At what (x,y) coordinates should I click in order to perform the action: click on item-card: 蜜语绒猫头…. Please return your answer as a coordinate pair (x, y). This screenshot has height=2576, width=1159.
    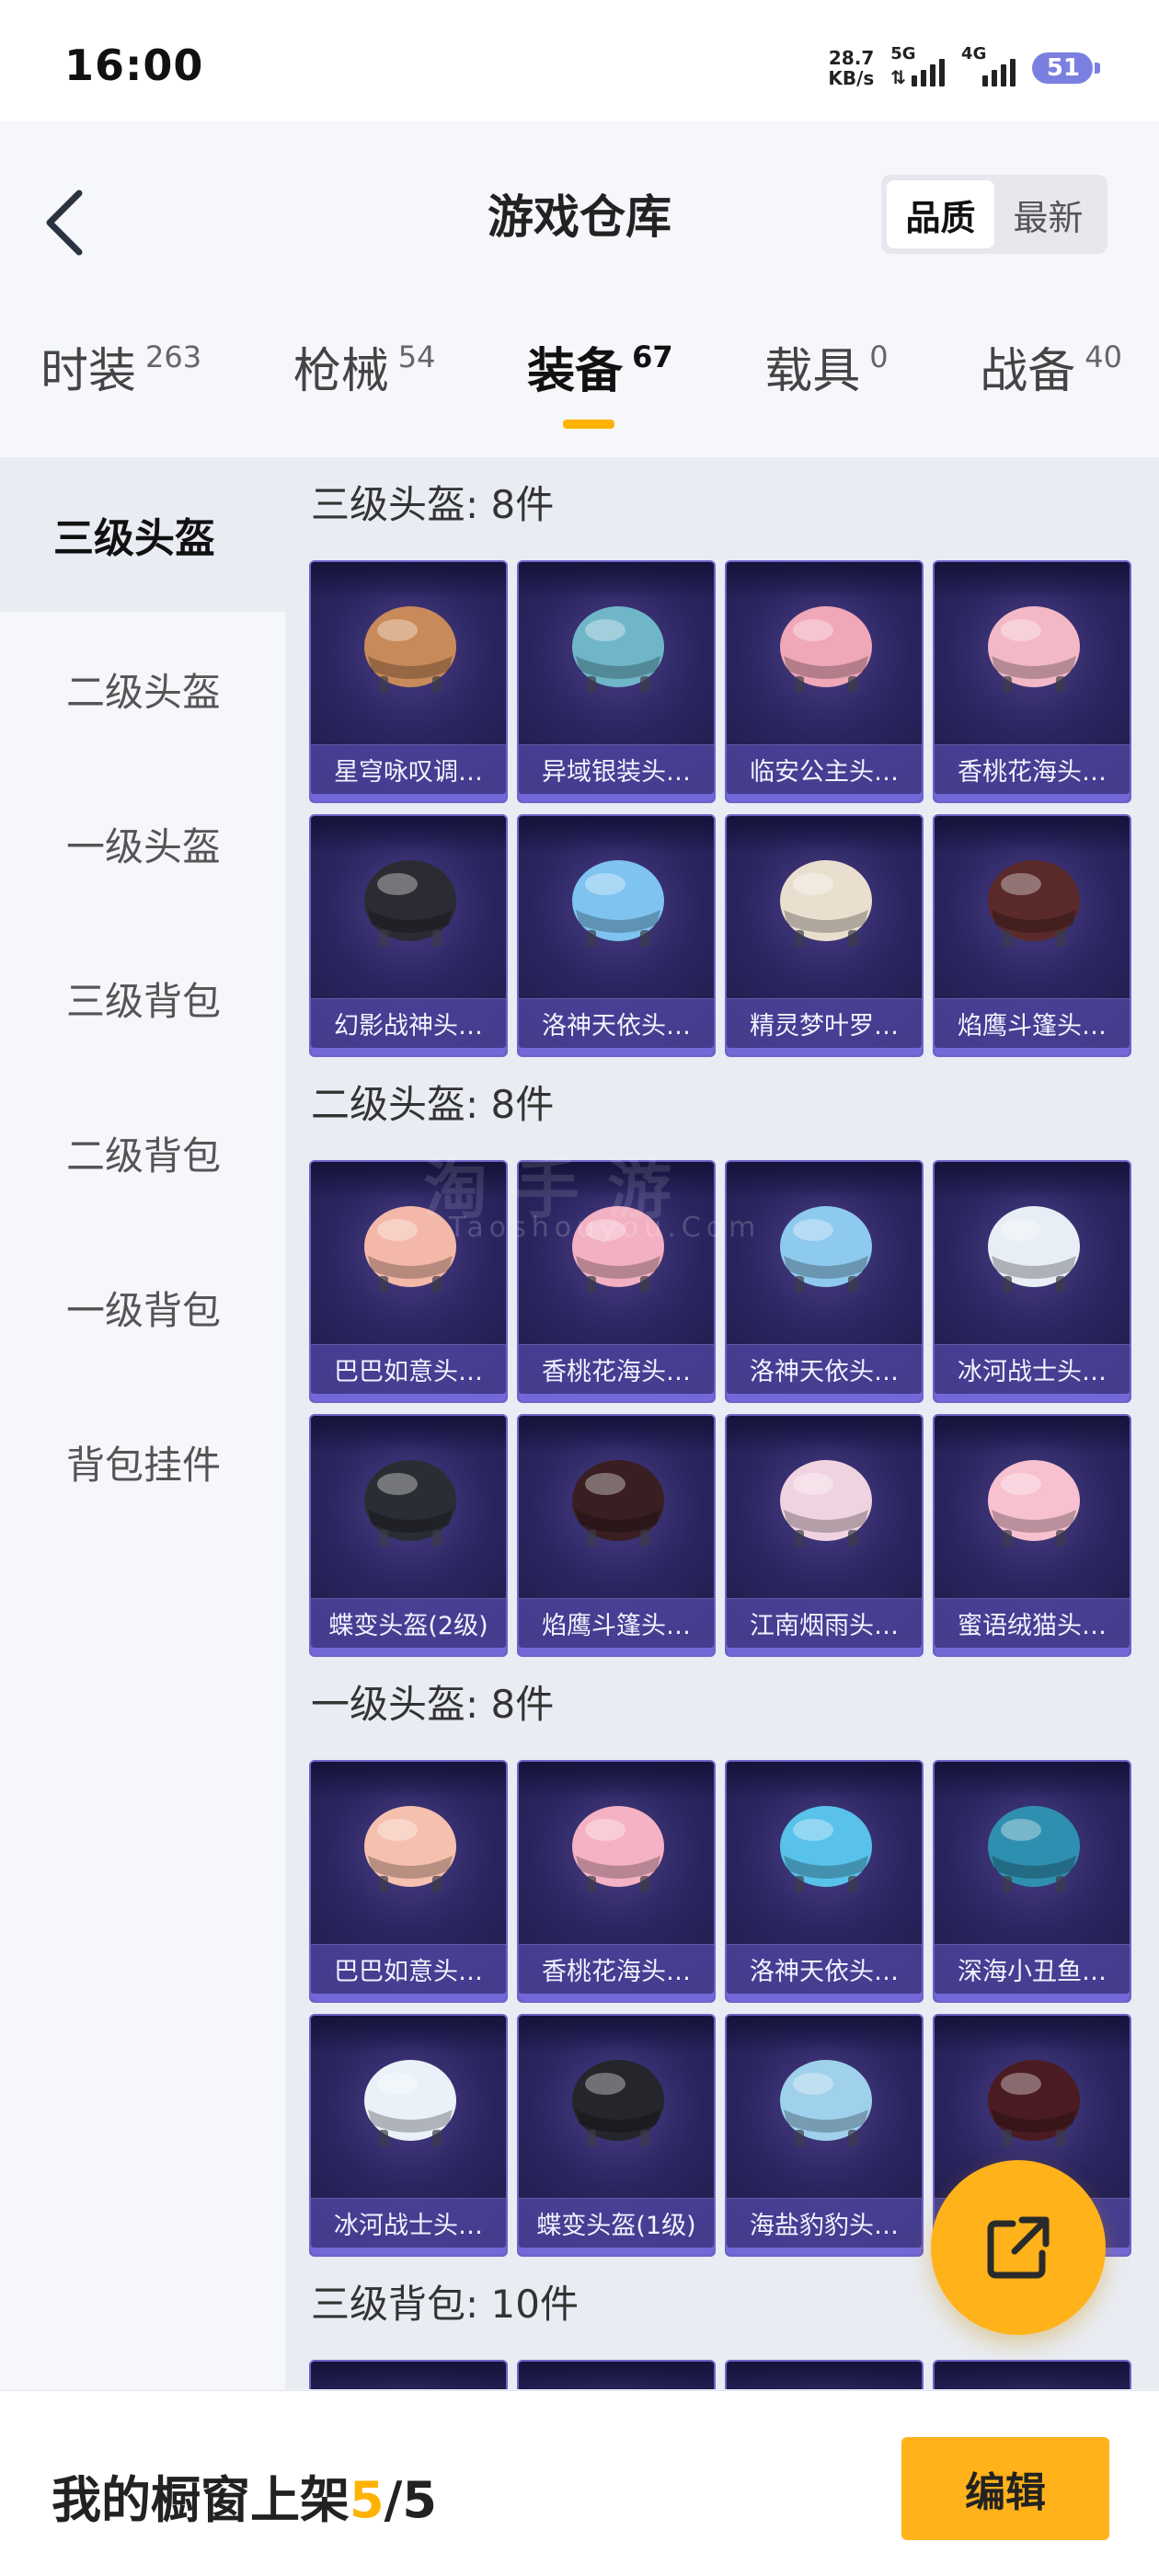
    Looking at the image, I should click on (1032, 1535).